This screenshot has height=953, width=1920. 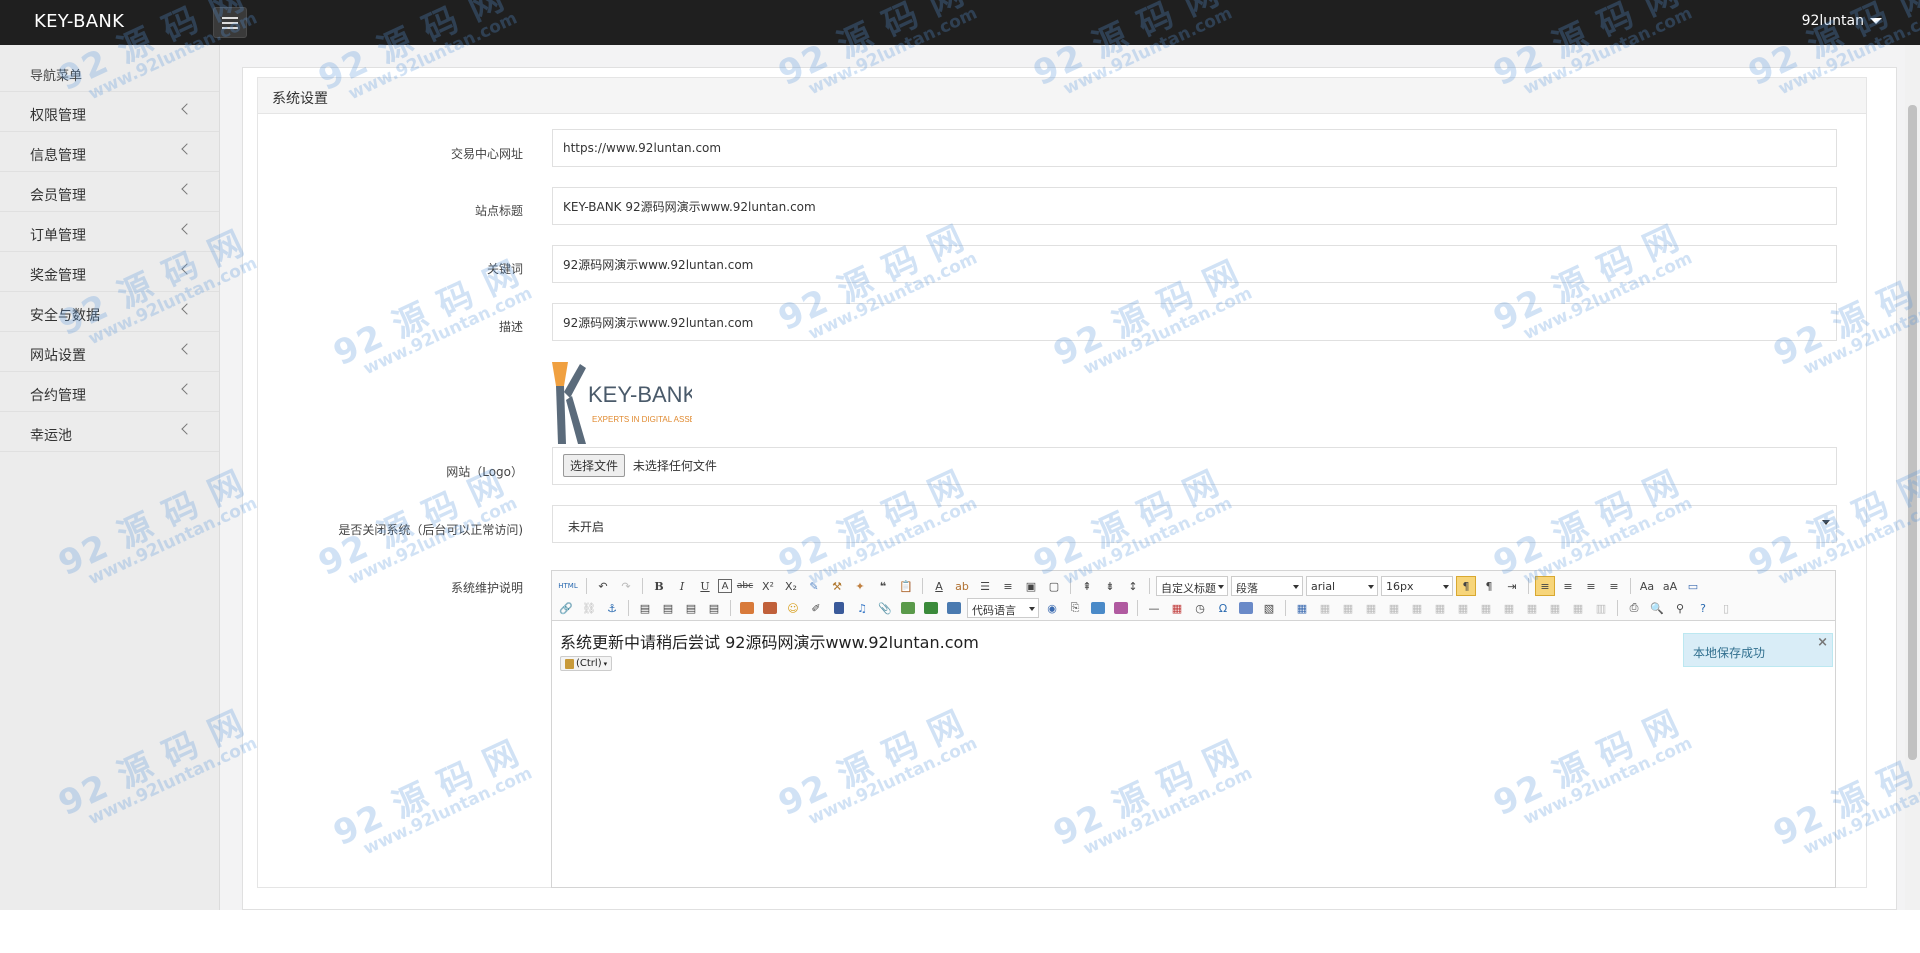 I want to click on delete-table-icon: ▦, so click(x=1325, y=608).